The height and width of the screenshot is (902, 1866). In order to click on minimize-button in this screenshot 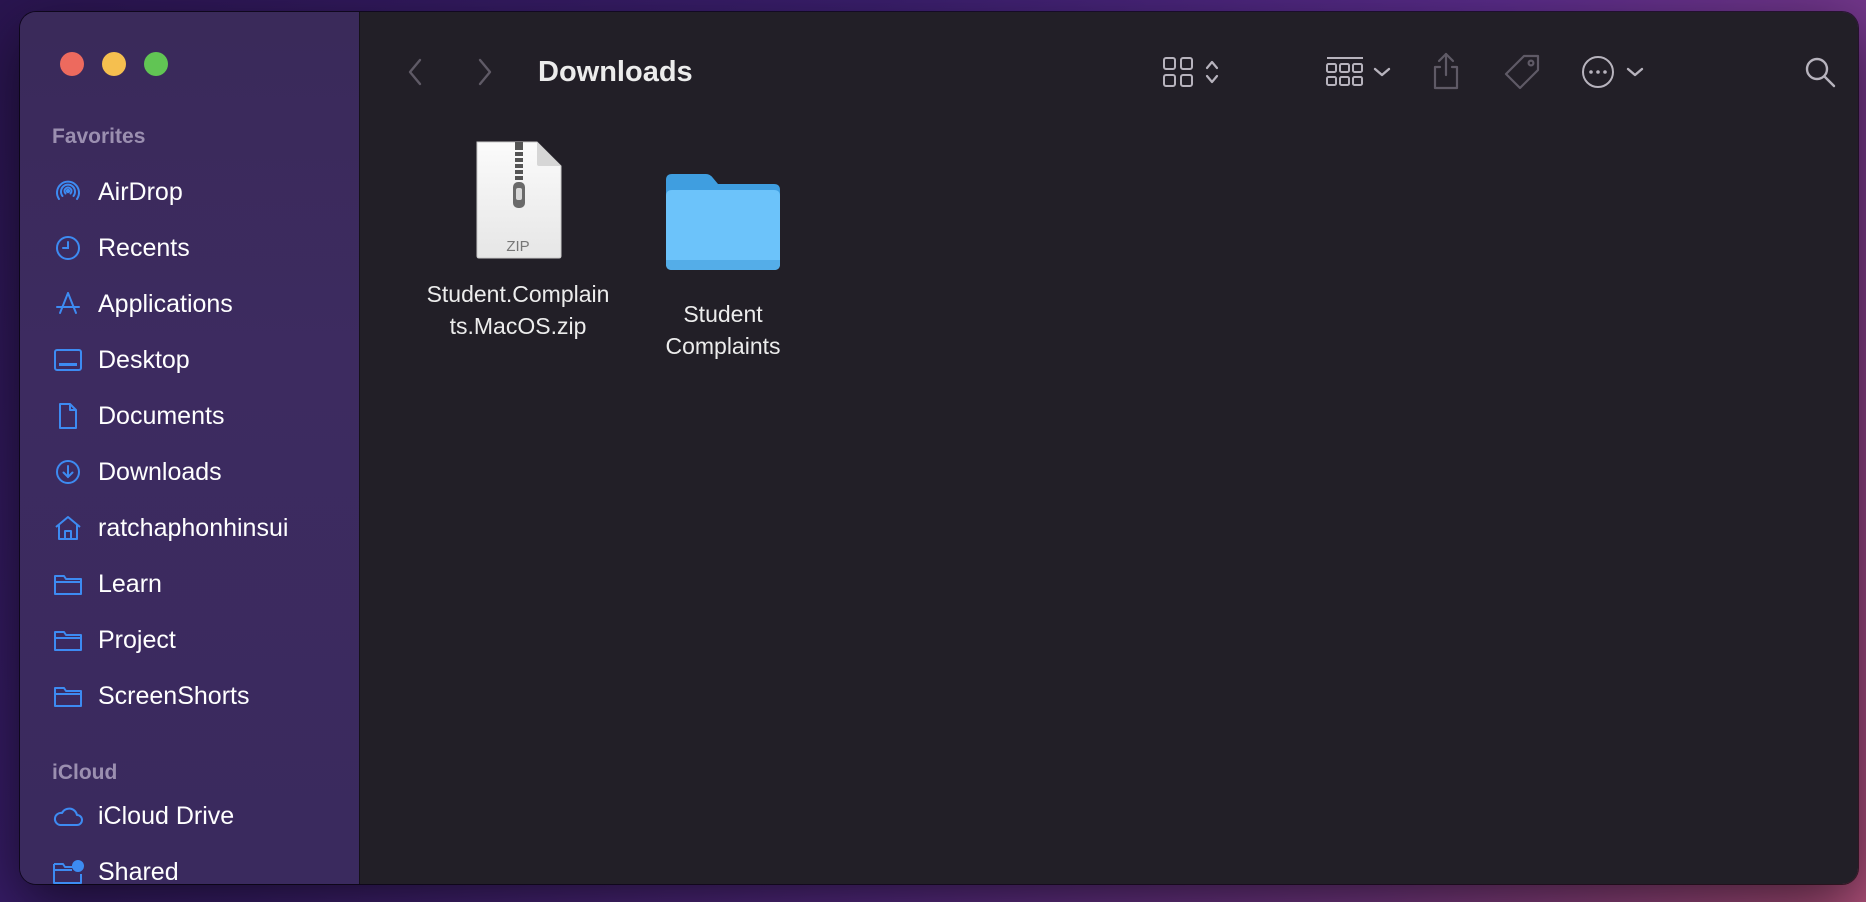, I will do `click(114, 64)`.